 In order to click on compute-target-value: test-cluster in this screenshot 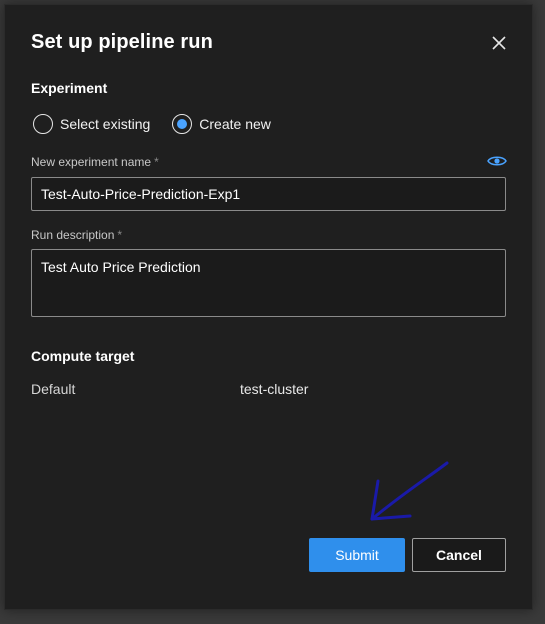, I will do `click(274, 389)`.